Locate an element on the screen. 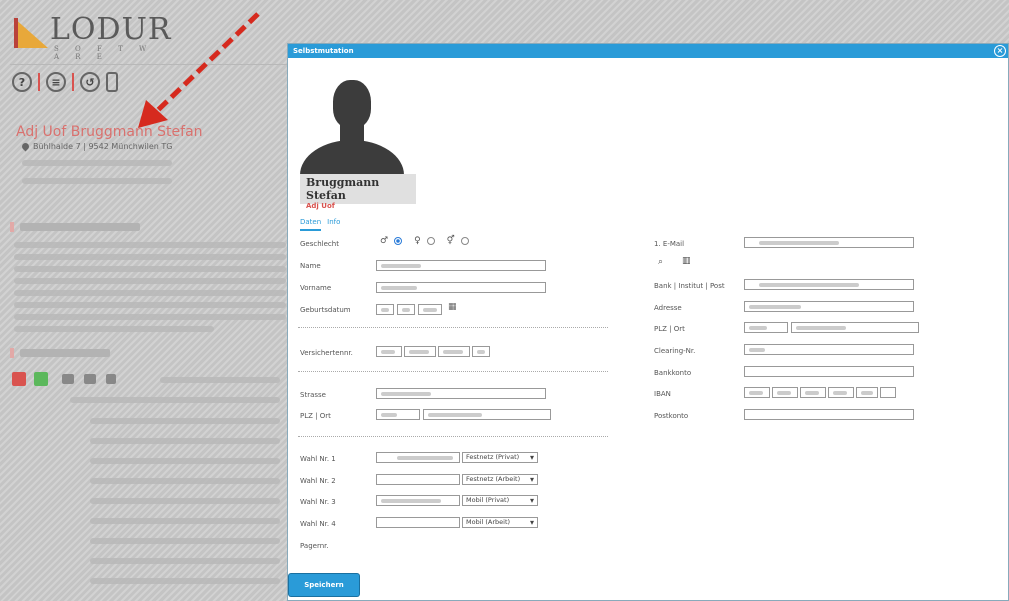 Image resolution: width=1009 pixels, height=601 pixels. profile-name: Bruggmann Stefan is located at coordinates (343, 189).